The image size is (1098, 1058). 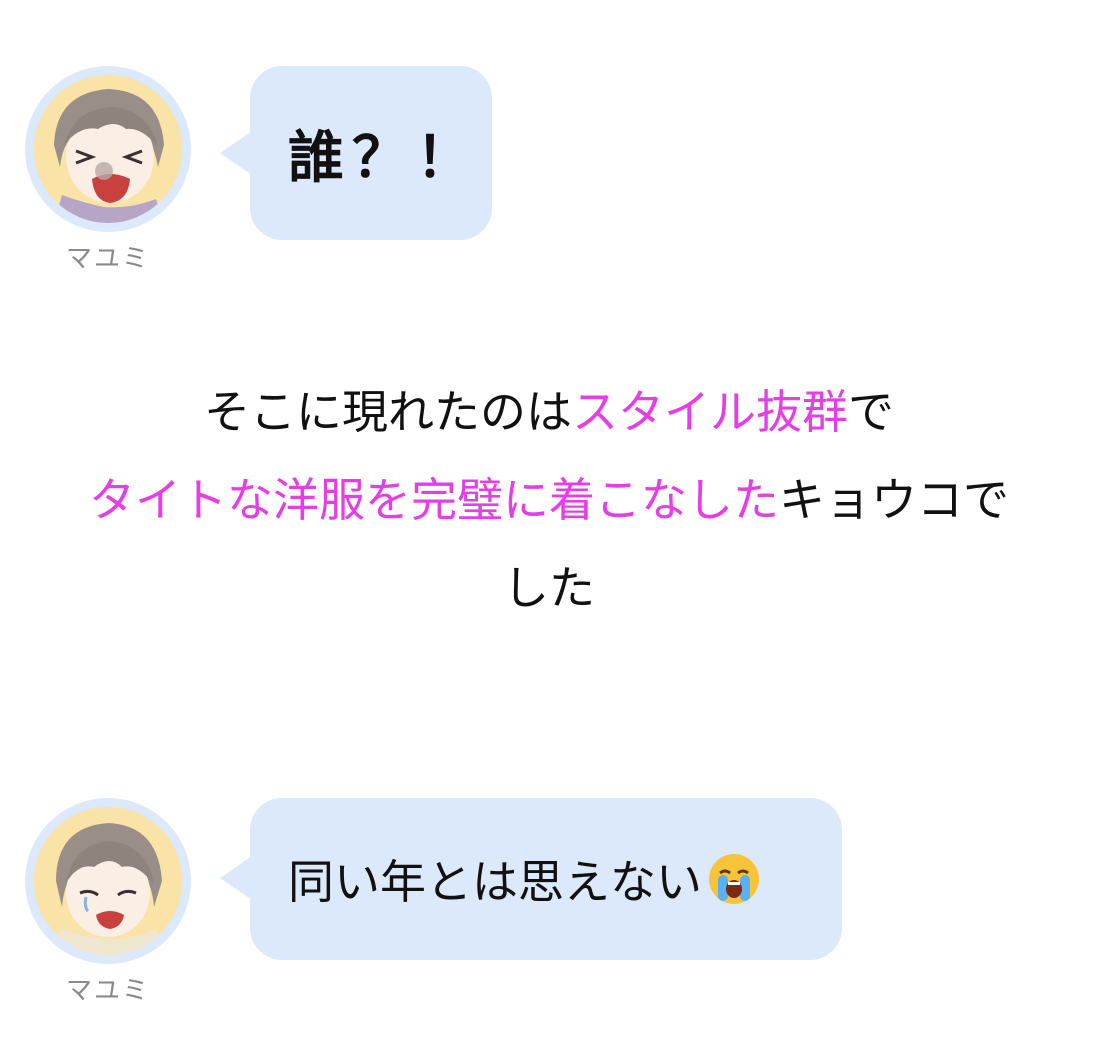 I want to click on narration-segment: で, so click(x=871, y=412).